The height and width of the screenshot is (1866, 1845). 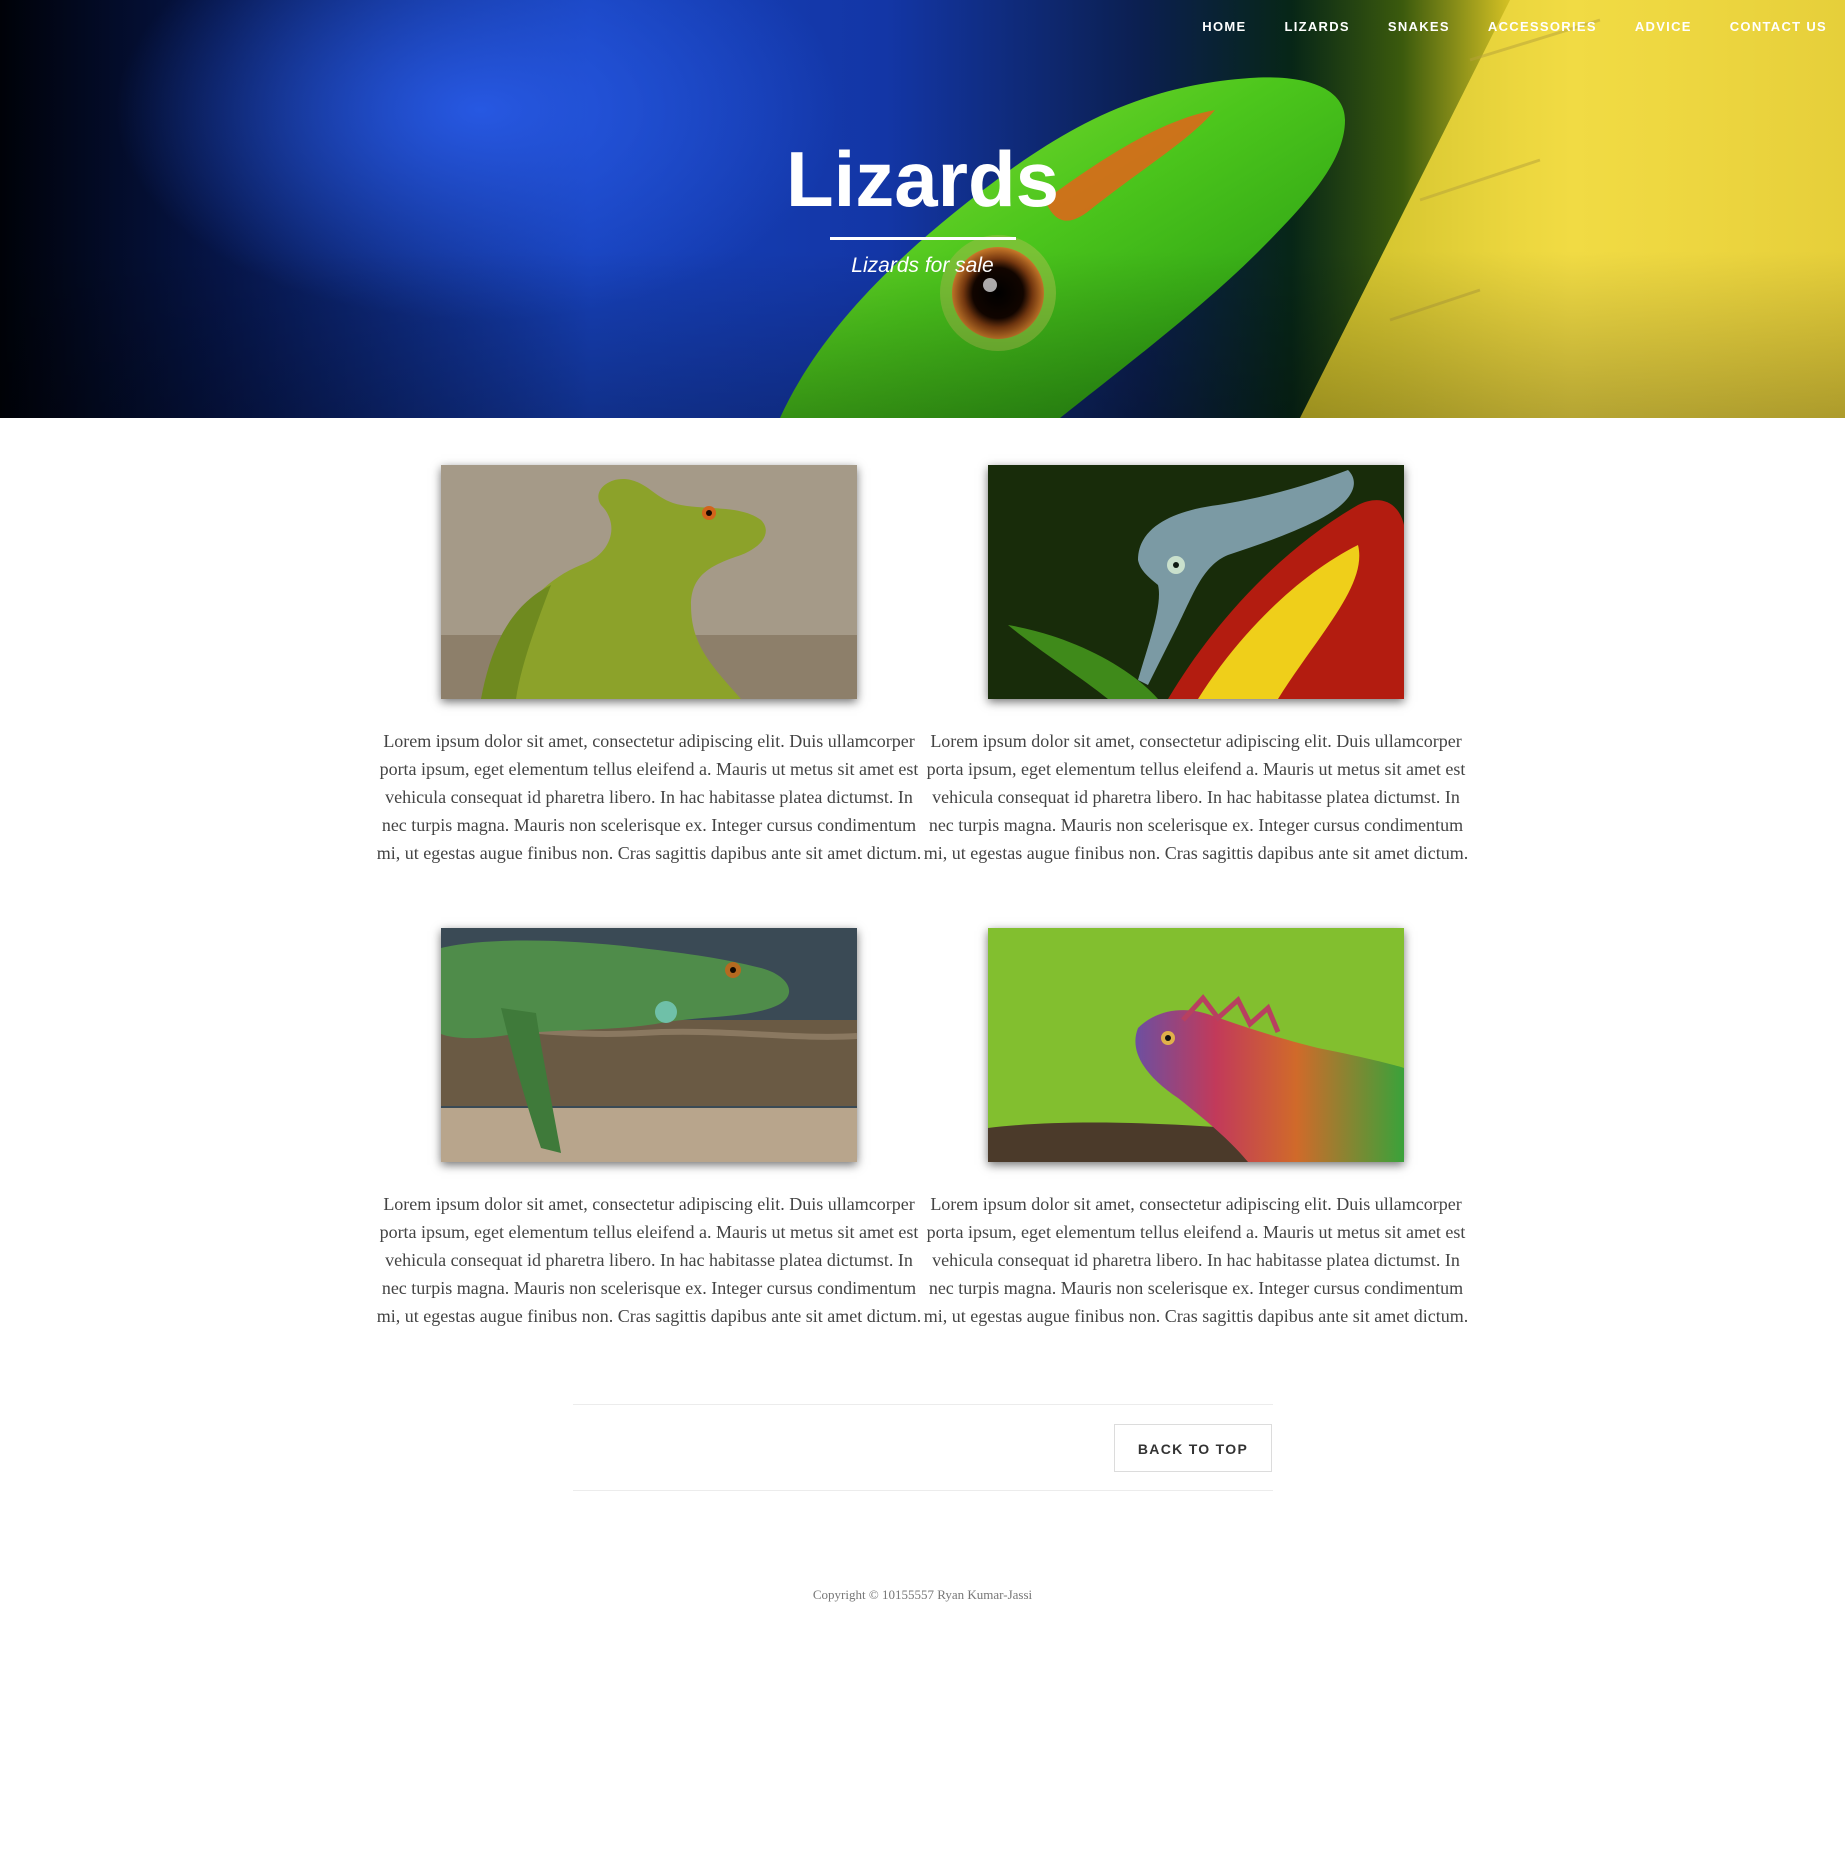 I want to click on page-subtitle: Lizards for sale, so click(x=922, y=265).